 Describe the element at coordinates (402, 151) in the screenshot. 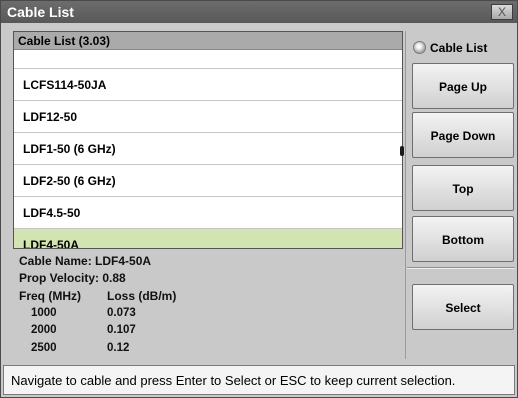

I see `scrollbar-thumb` at that location.